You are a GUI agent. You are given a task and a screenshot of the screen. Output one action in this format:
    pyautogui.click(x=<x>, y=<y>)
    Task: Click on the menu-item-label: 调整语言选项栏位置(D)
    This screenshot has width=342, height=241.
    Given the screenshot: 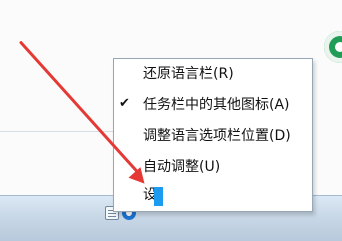 What is the action you would take?
    pyautogui.click(x=217, y=136)
    